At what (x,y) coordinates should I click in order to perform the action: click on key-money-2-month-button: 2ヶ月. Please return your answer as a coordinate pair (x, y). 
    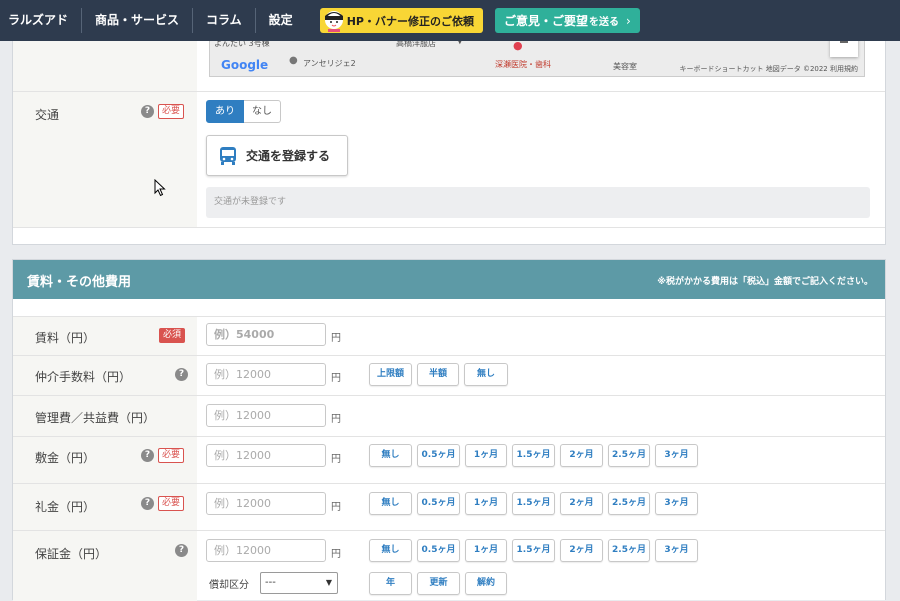
    Looking at the image, I should click on (581, 503).